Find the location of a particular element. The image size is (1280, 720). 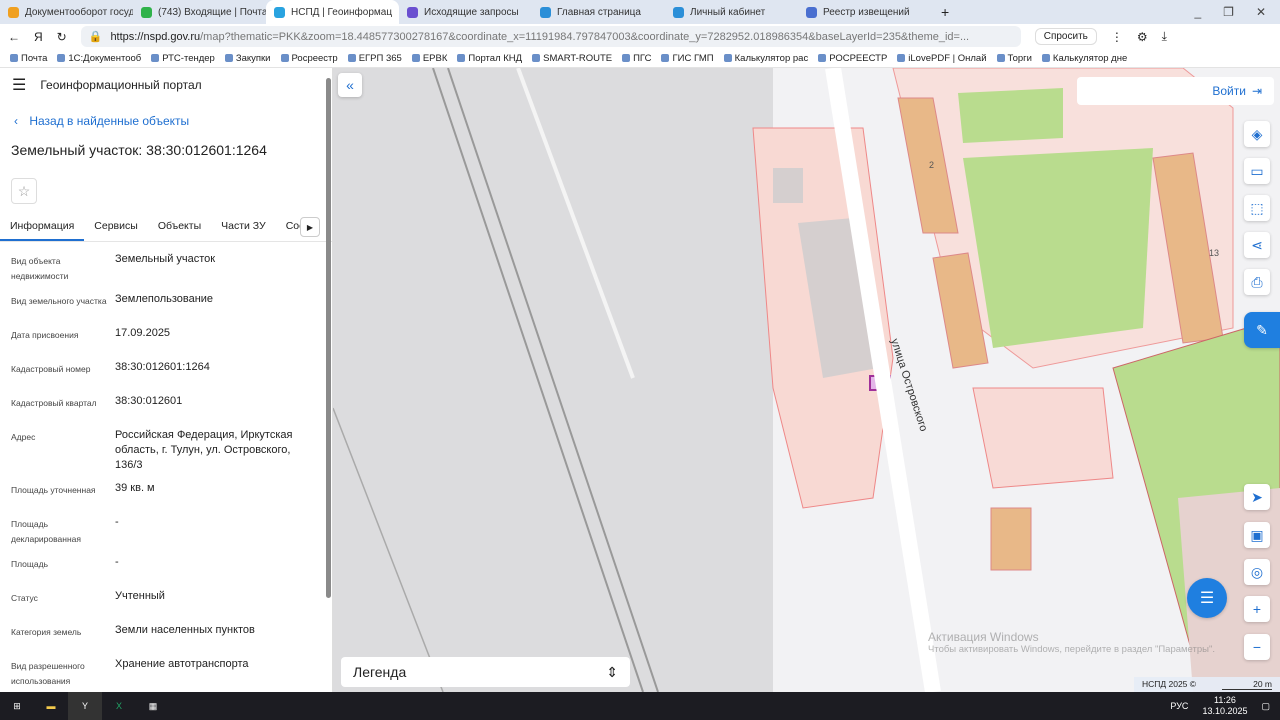

info-value: - is located at coordinates (117, 562).